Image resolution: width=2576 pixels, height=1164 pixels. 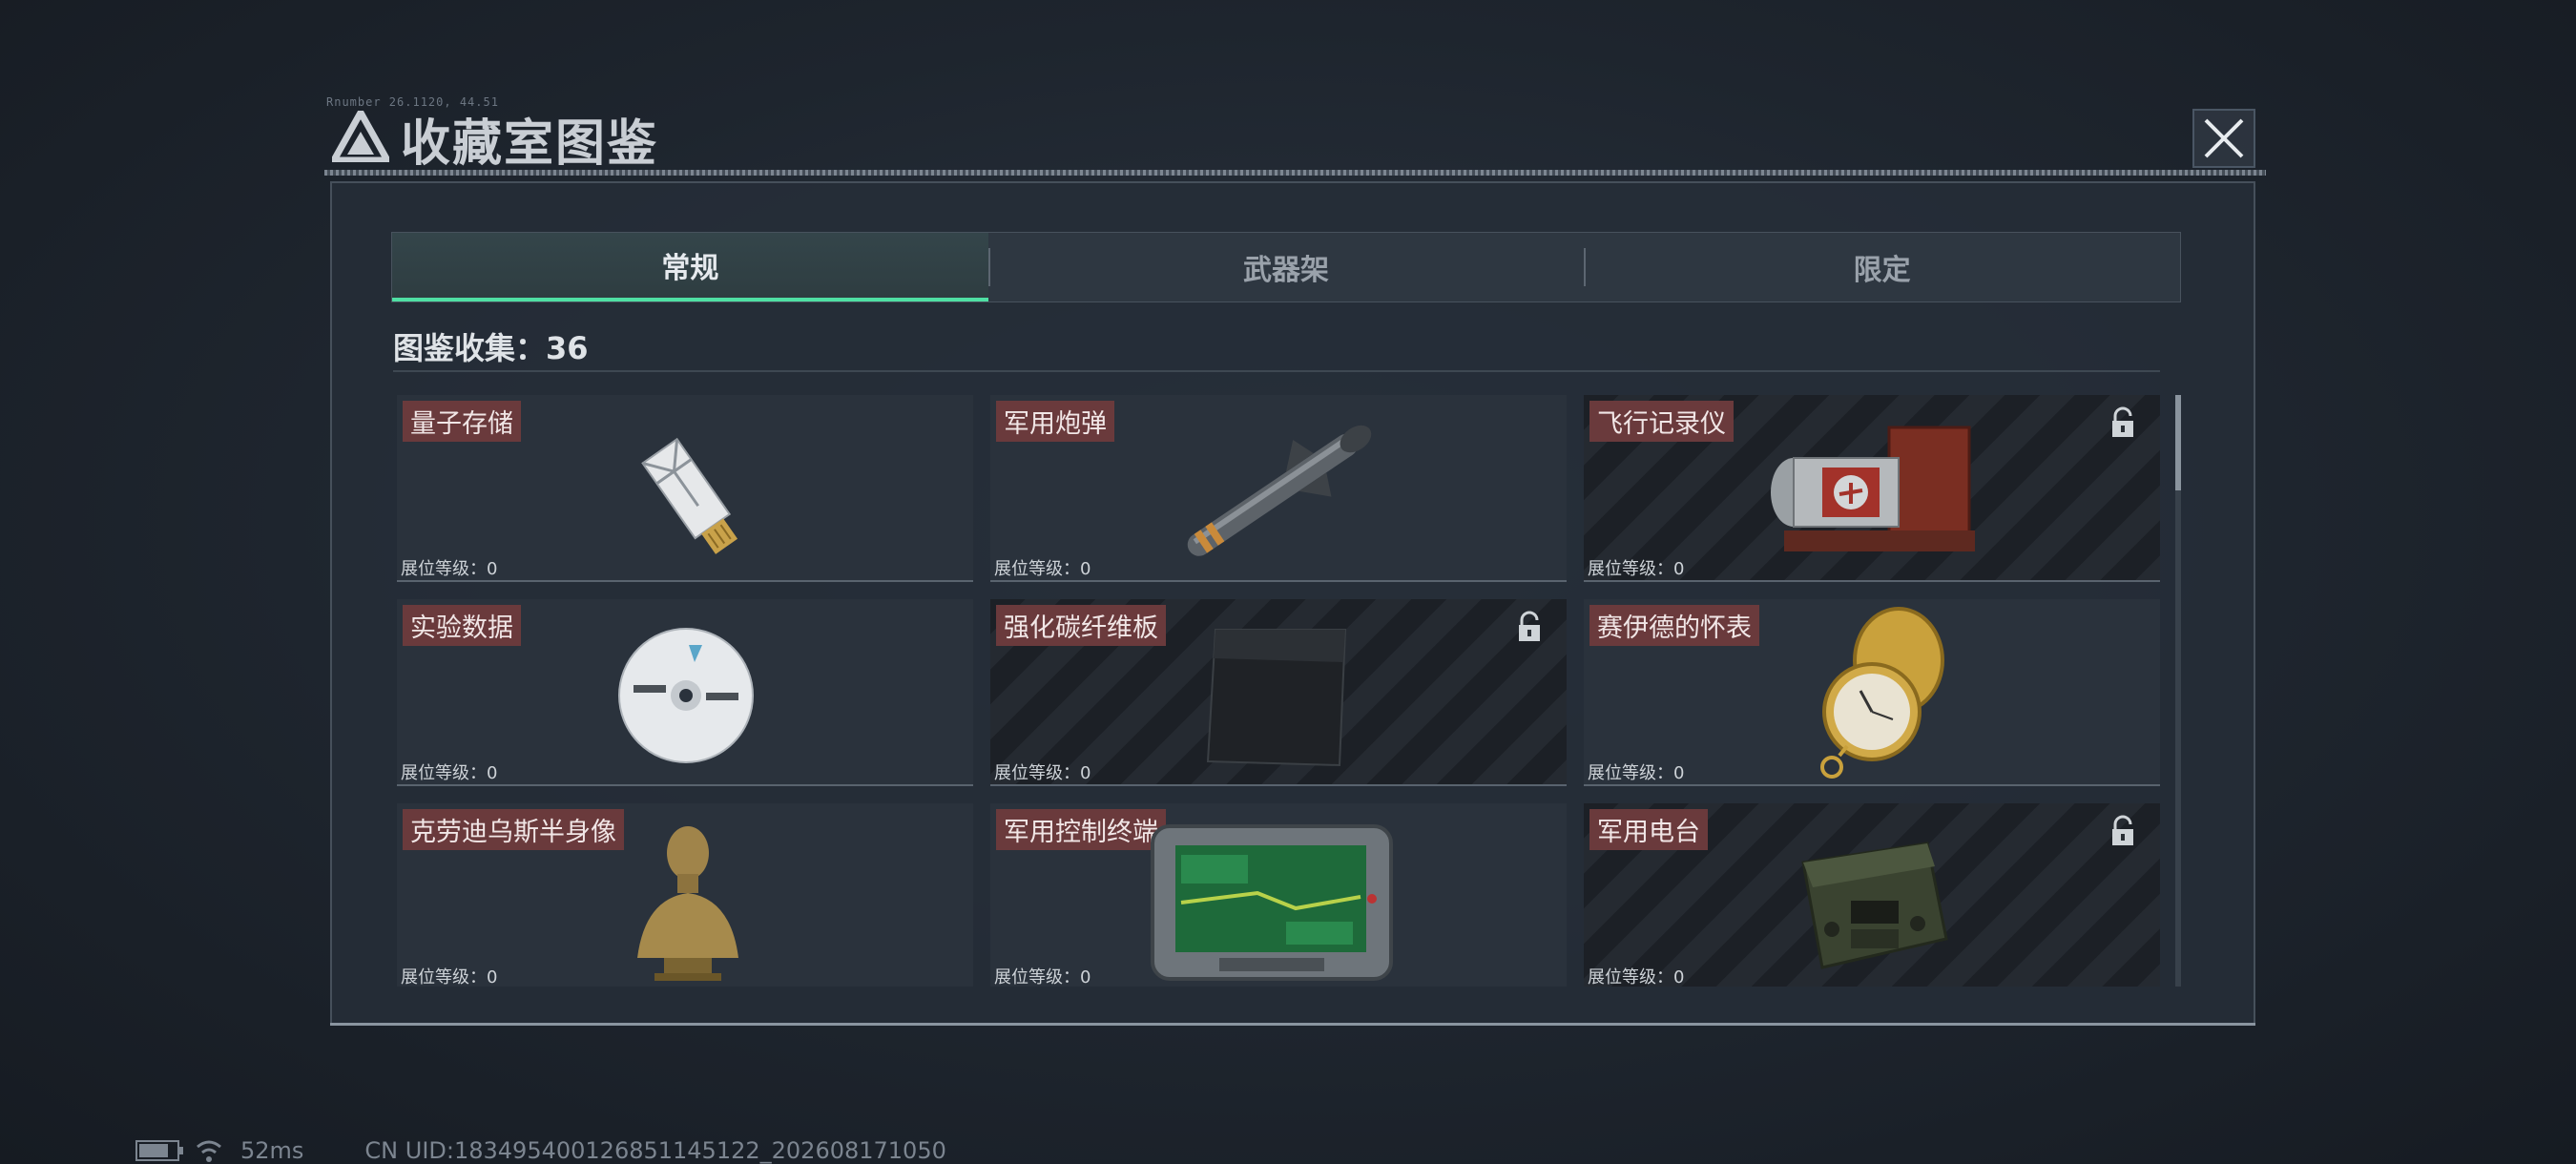 I want to click on card-experiment-data: 实验数据 展位等级：0, so click(x=685, y=693).